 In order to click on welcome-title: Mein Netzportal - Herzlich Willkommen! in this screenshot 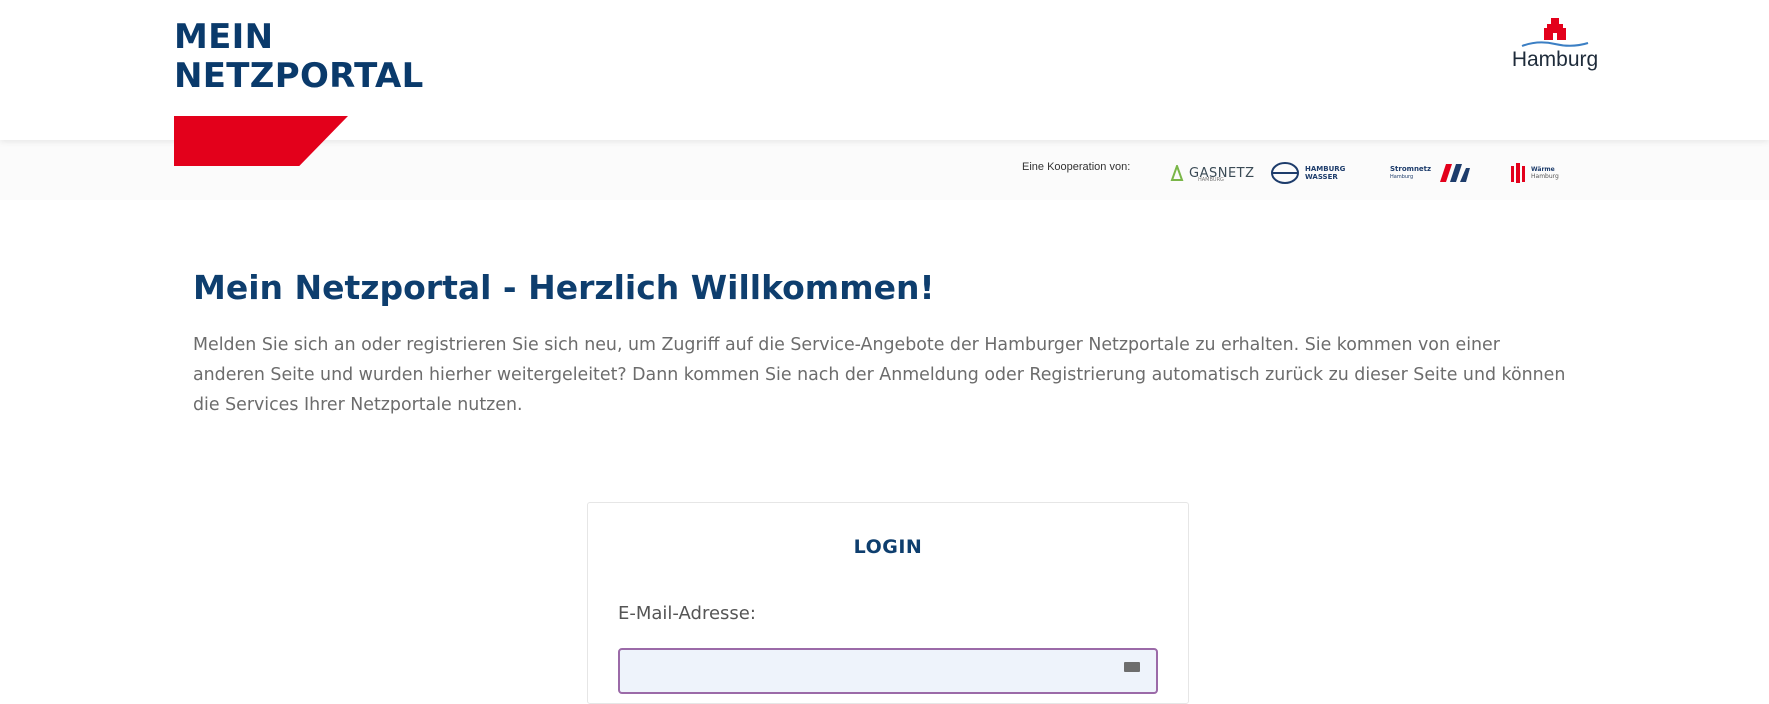, I will do `click(564, 287)`.